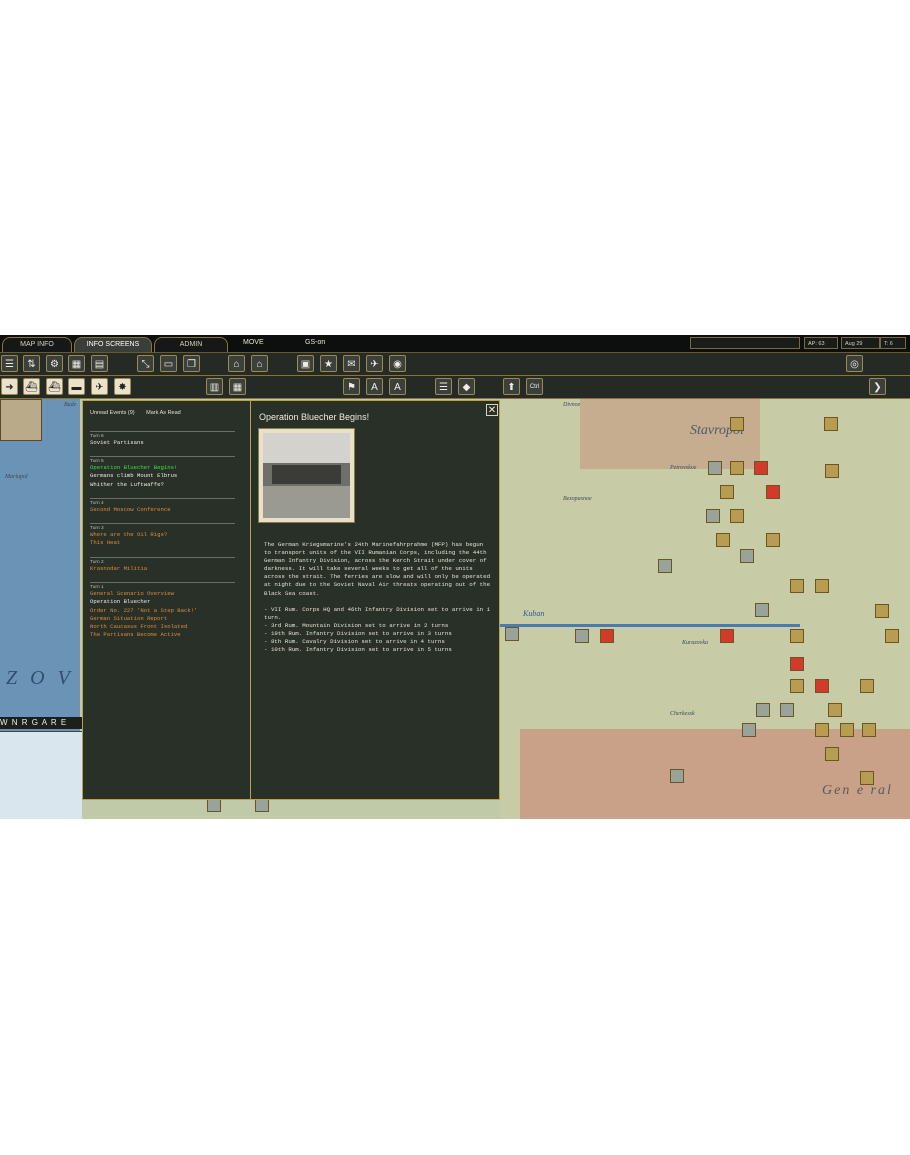 The image size is (910, 1155). What do you see at coordinates (191, 363) in the screenshot?
I see `copy-icon: ❐` at bounding box center [191, 363].